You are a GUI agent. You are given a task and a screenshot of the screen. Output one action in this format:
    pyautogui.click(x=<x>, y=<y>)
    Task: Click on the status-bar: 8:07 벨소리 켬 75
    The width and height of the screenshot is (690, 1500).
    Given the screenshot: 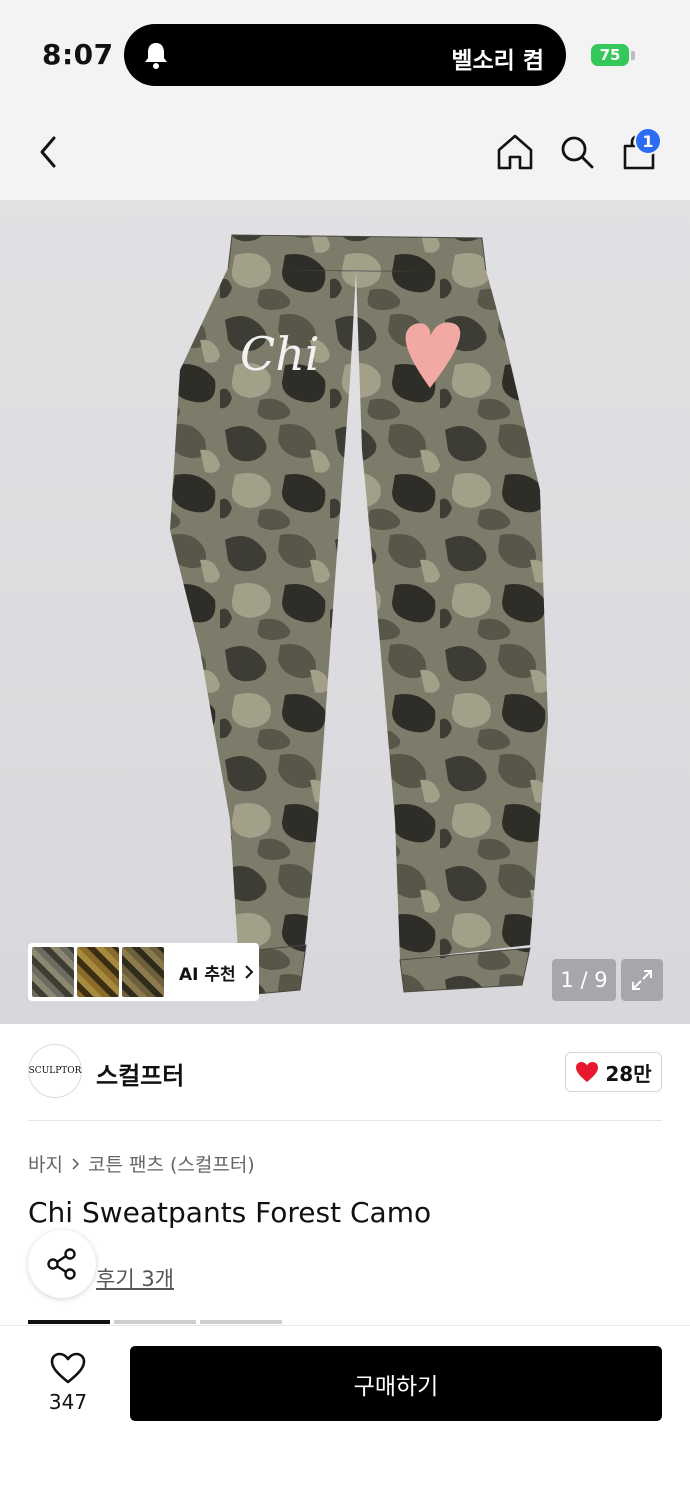 What is the action you would take?
    pyautogui.click(x=345, y=55)
    